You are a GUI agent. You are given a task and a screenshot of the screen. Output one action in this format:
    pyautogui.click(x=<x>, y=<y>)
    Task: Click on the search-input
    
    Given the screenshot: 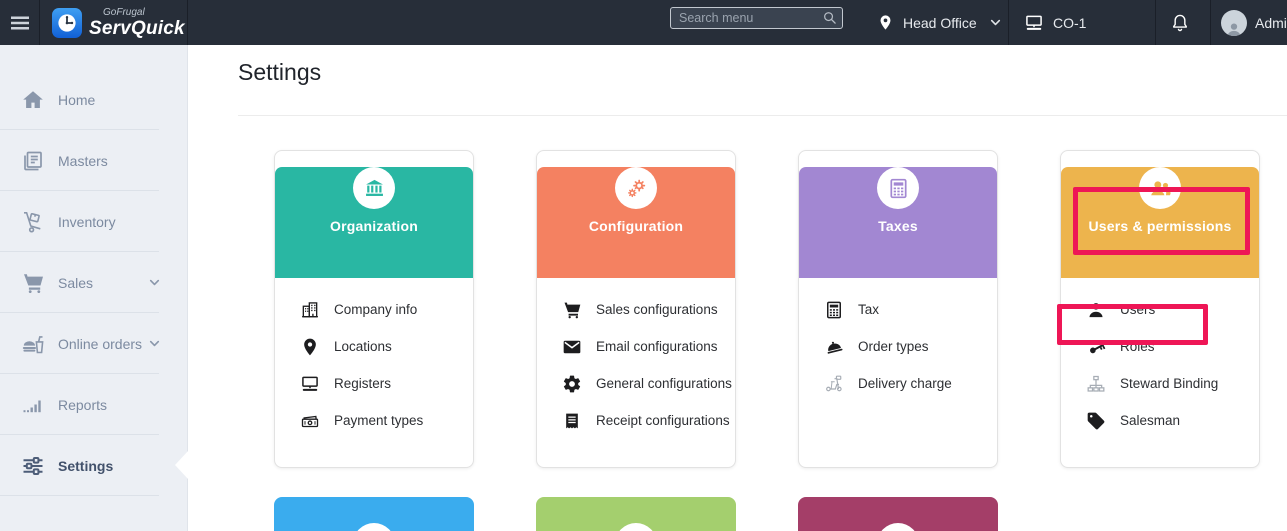 What is the action you would take?
    pyautogui.click(x=756, y=18)
    